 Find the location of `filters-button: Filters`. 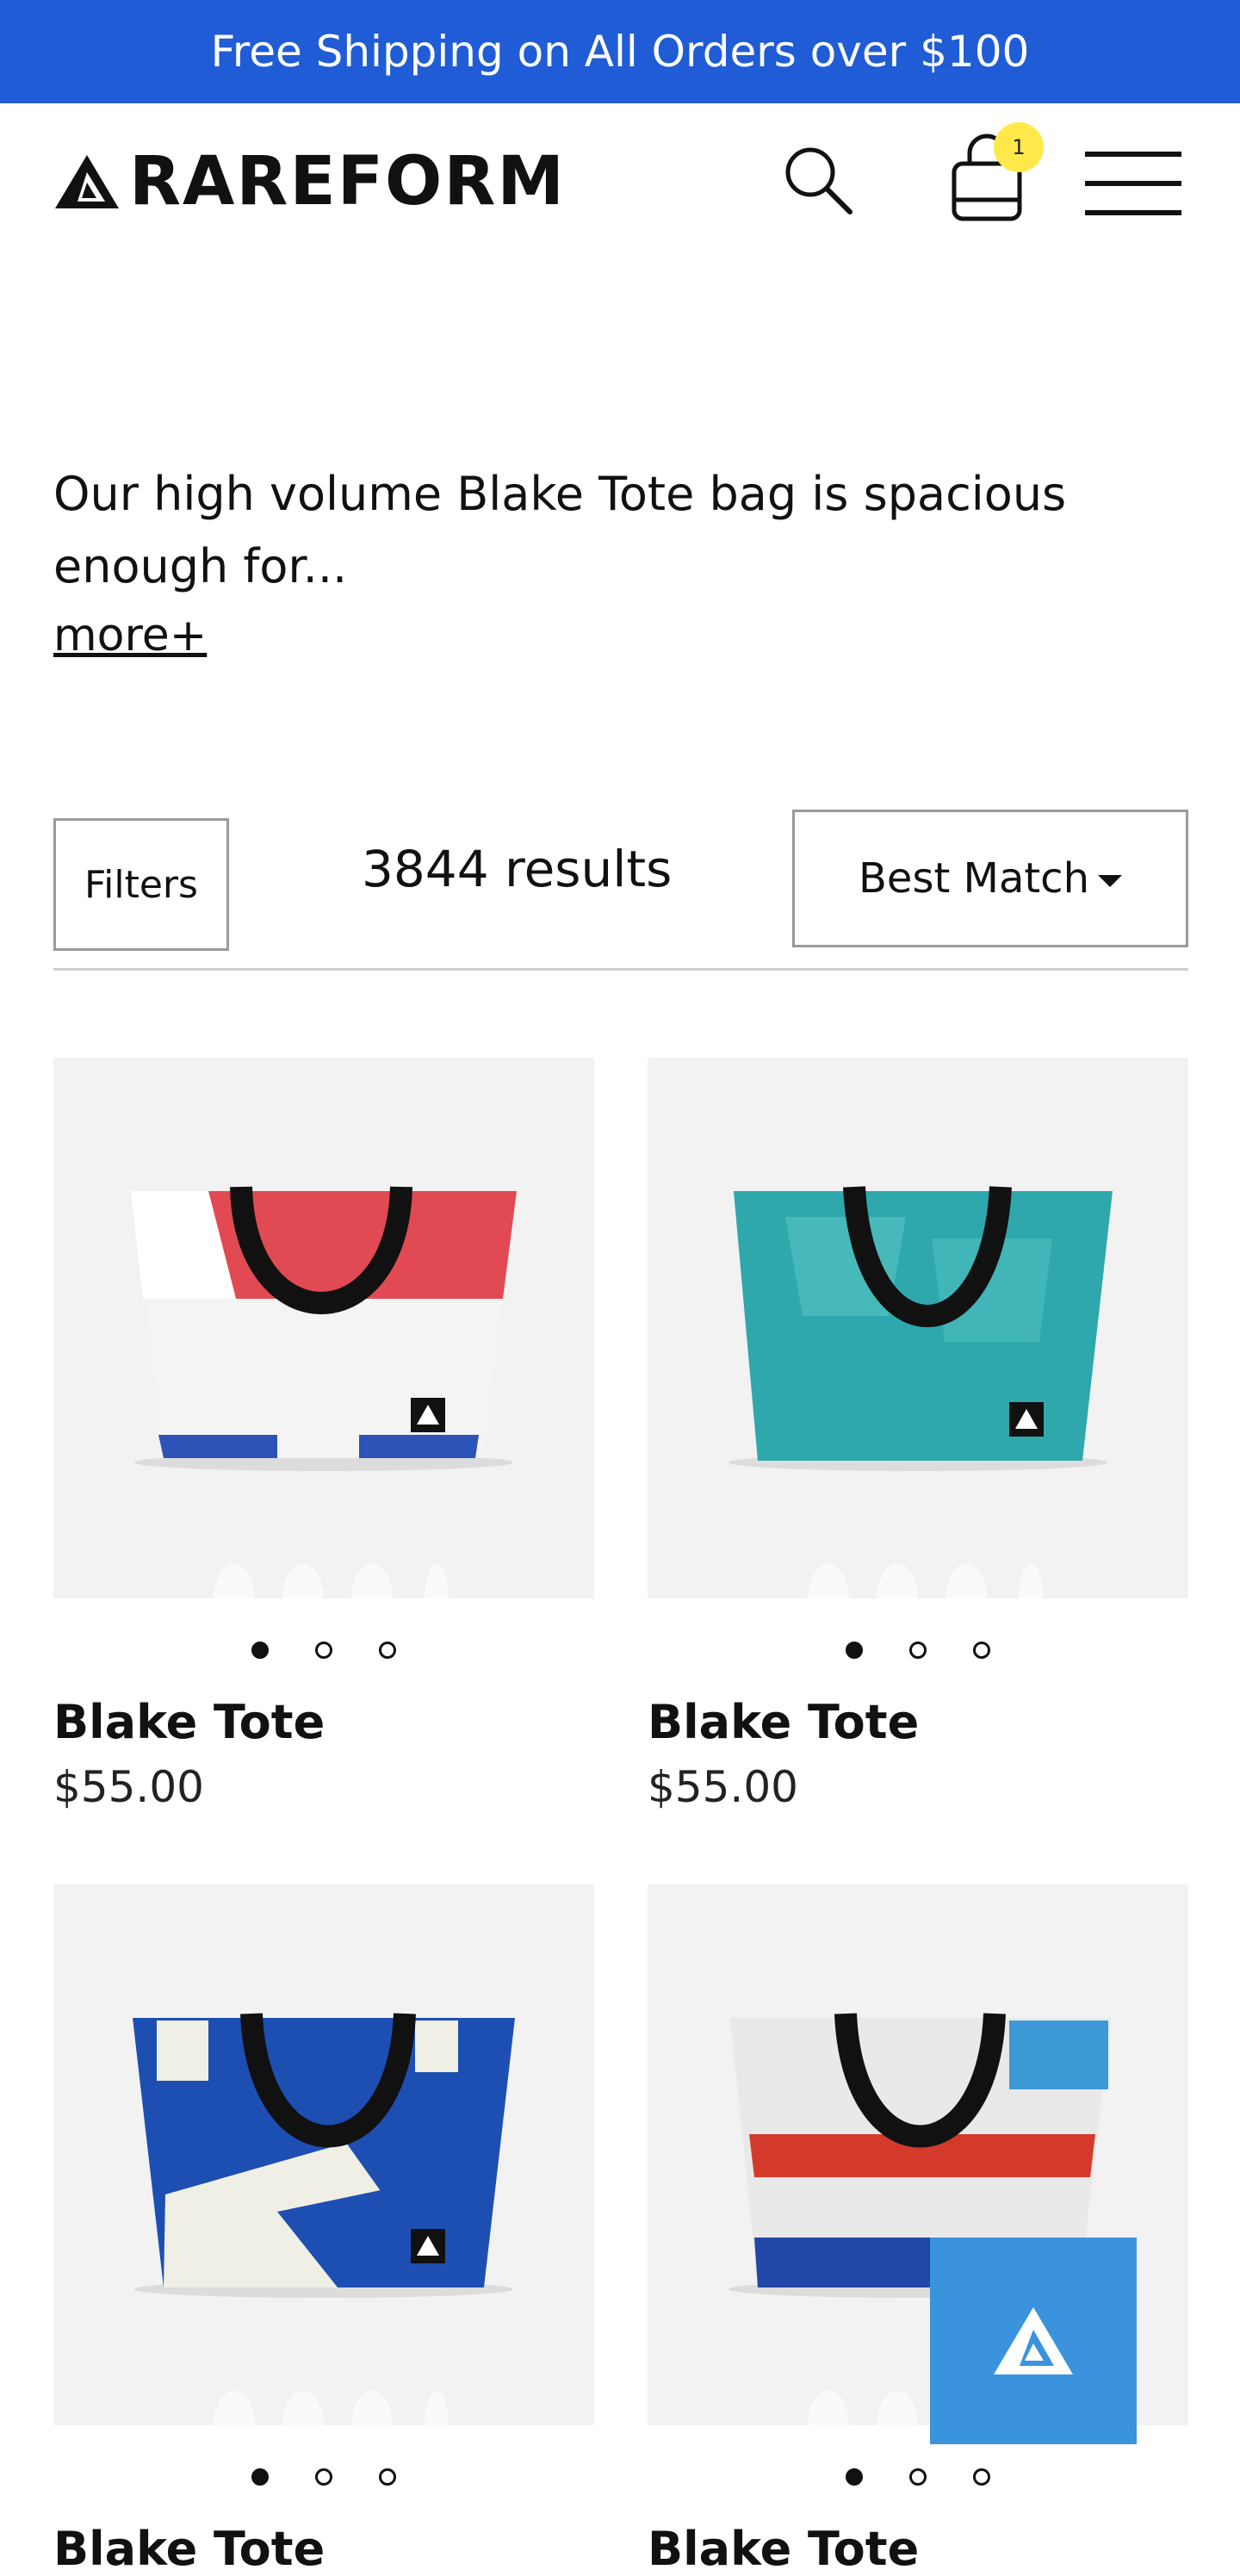

filters-button: Filters is located at coordinates (141, 884).